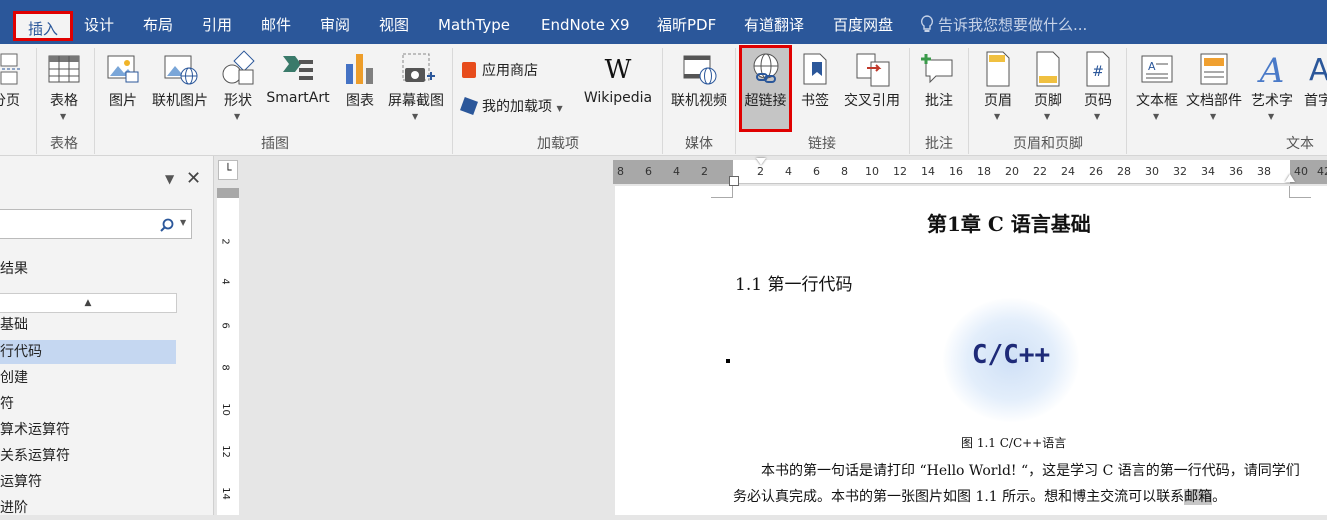  What do you see at coordinates (10, 69) in the screenshot?
I see `page-break-icon` at bounding box center [10, 69].